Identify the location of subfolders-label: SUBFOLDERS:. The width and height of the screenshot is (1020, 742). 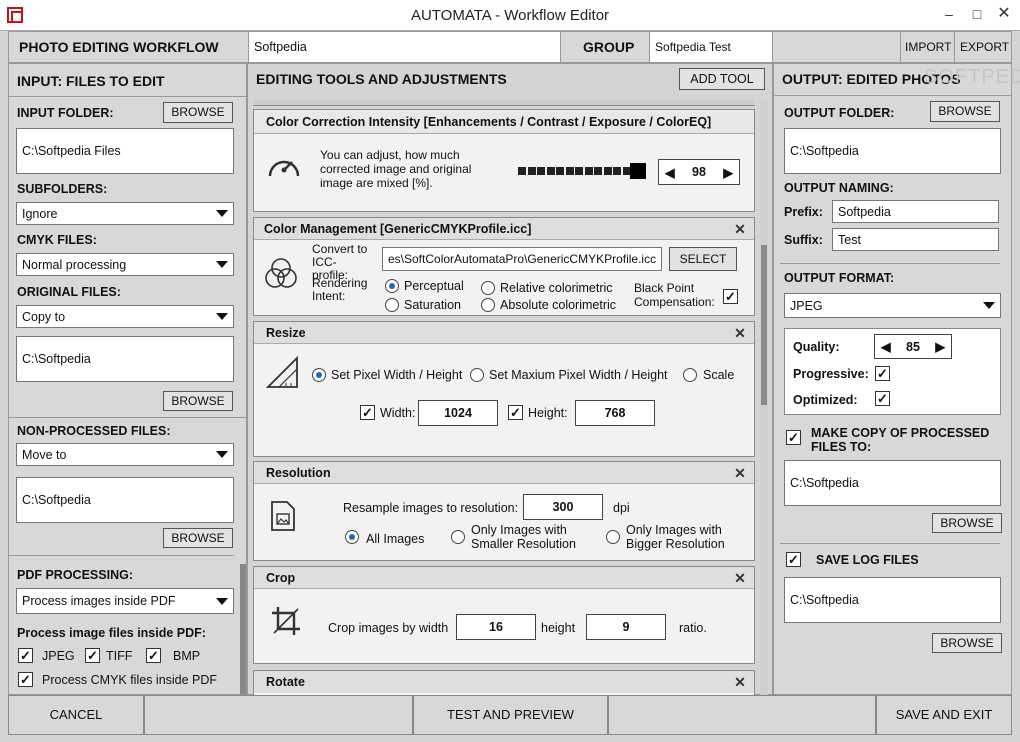
(62, 189).